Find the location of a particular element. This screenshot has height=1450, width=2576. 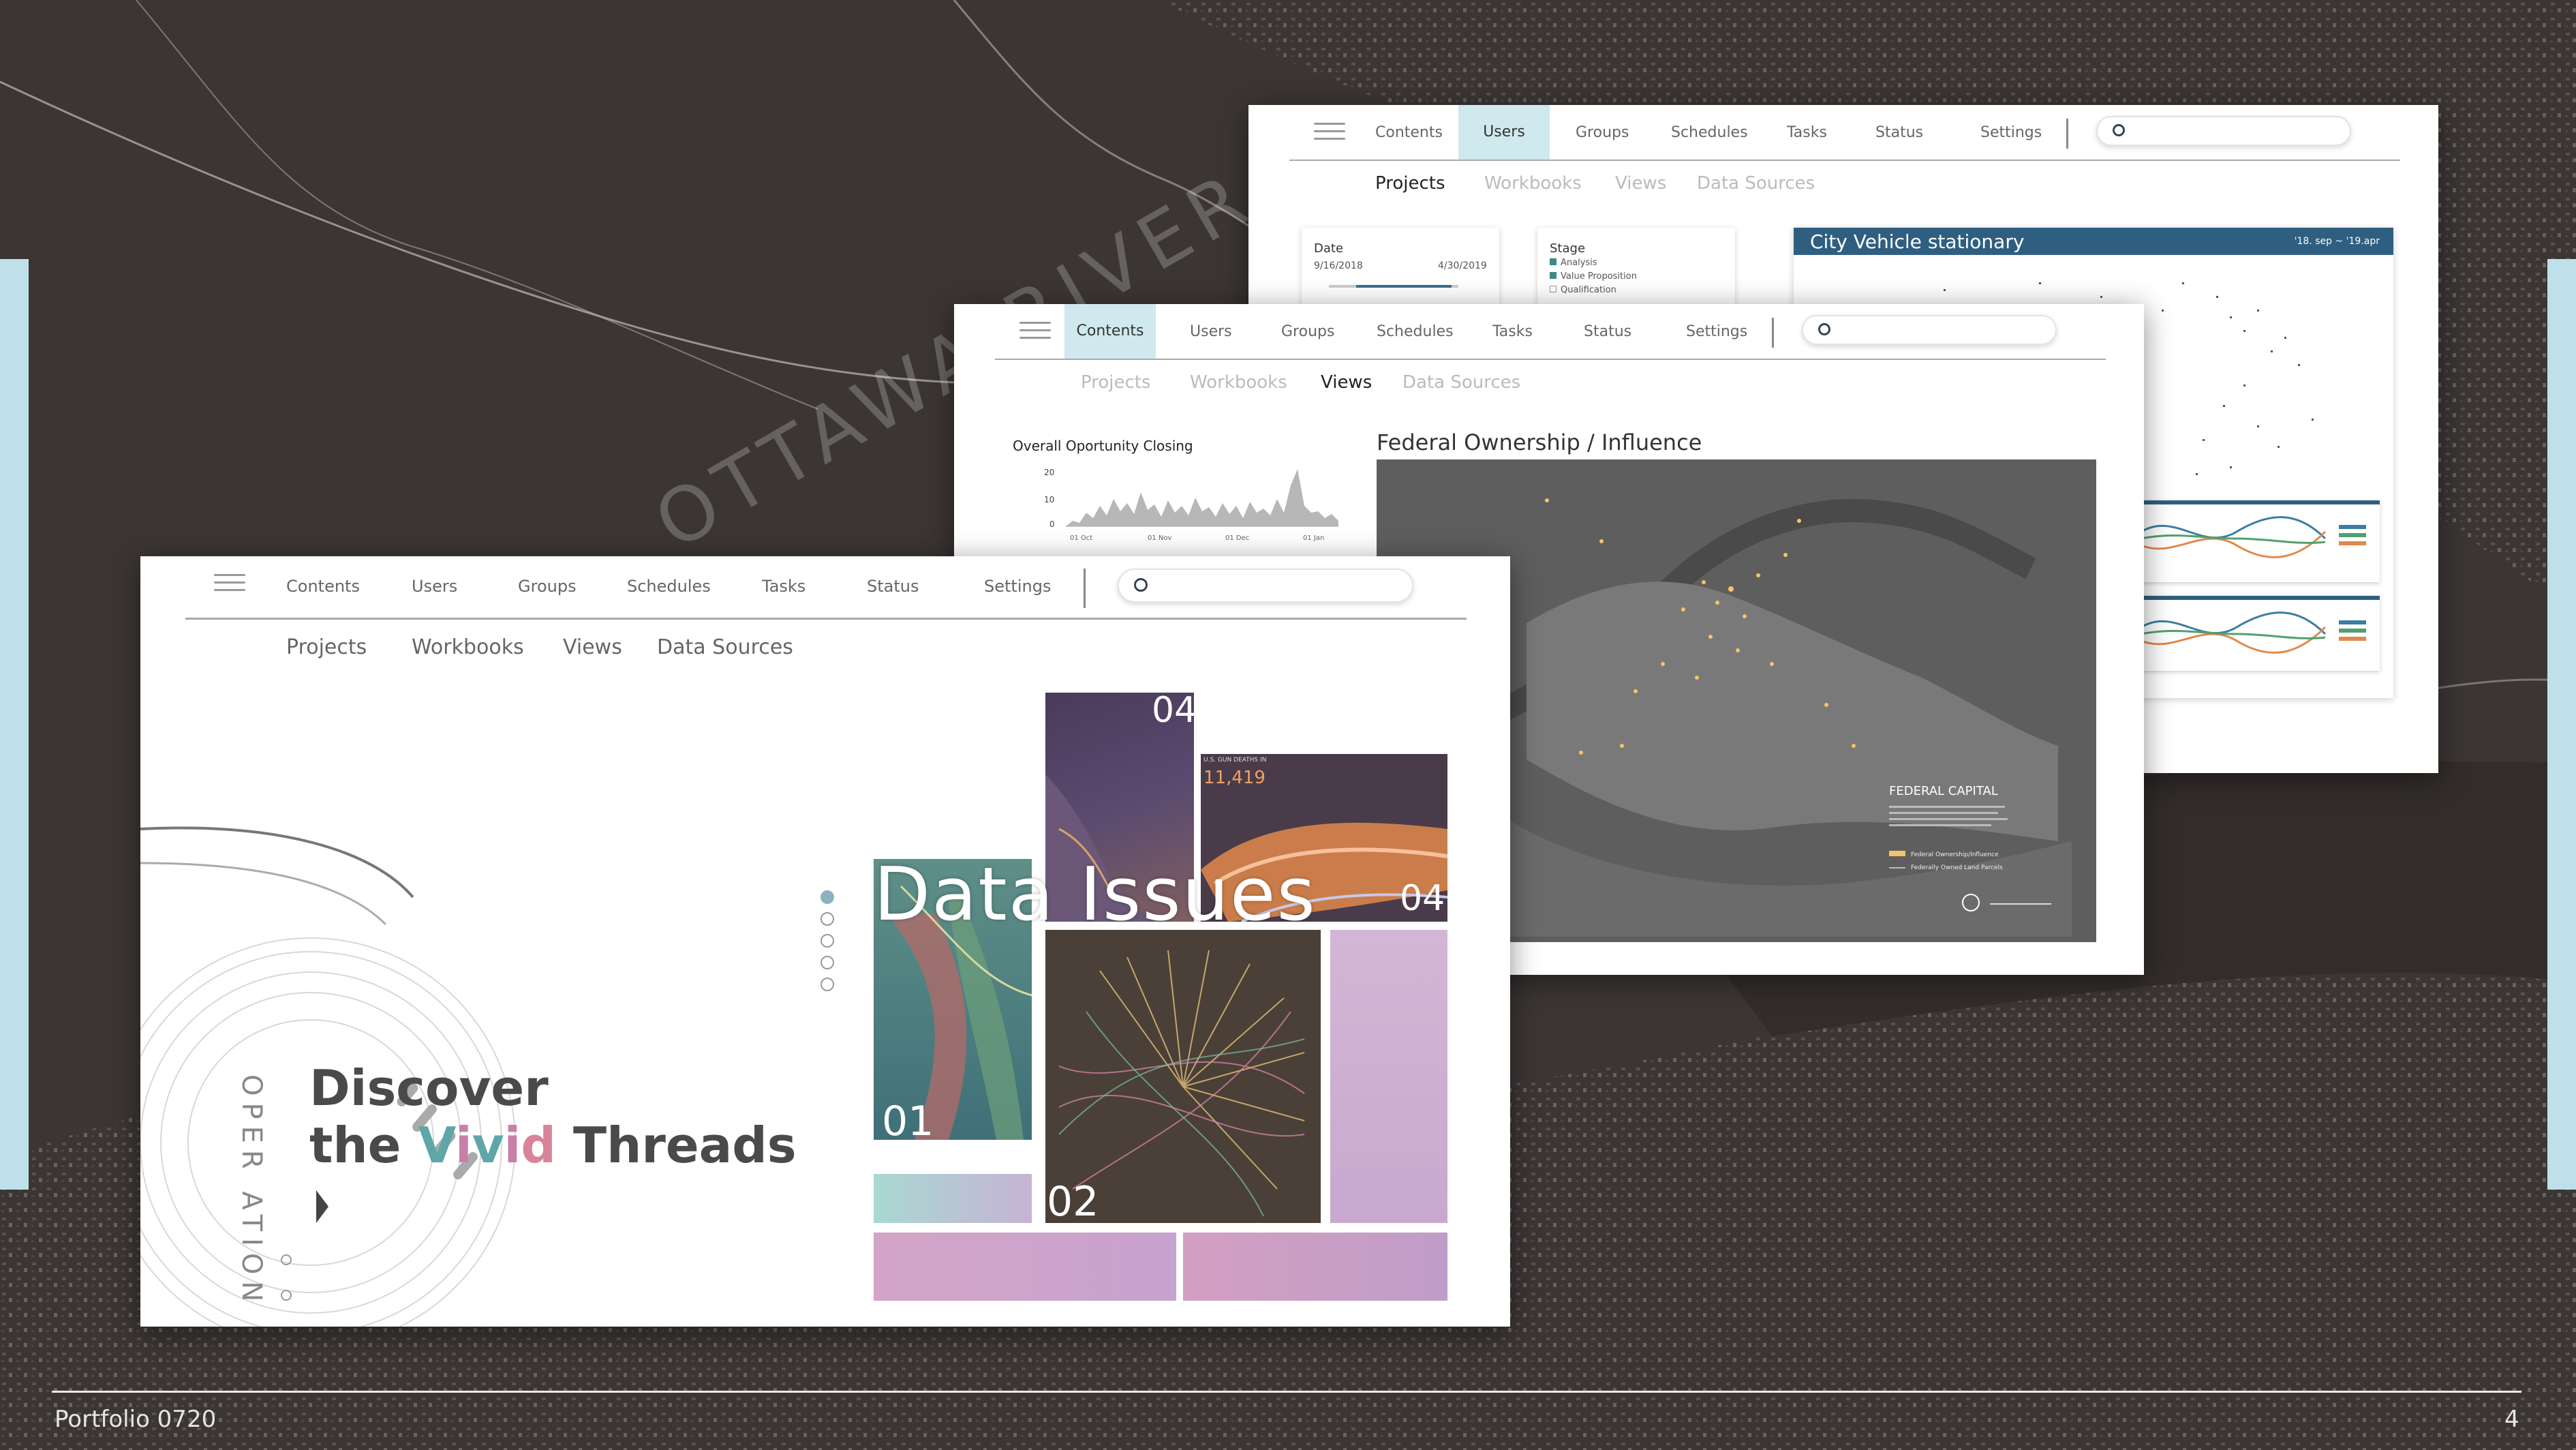

map-title: Federal Ownership / Influence is located at coordinates (1539, 442).